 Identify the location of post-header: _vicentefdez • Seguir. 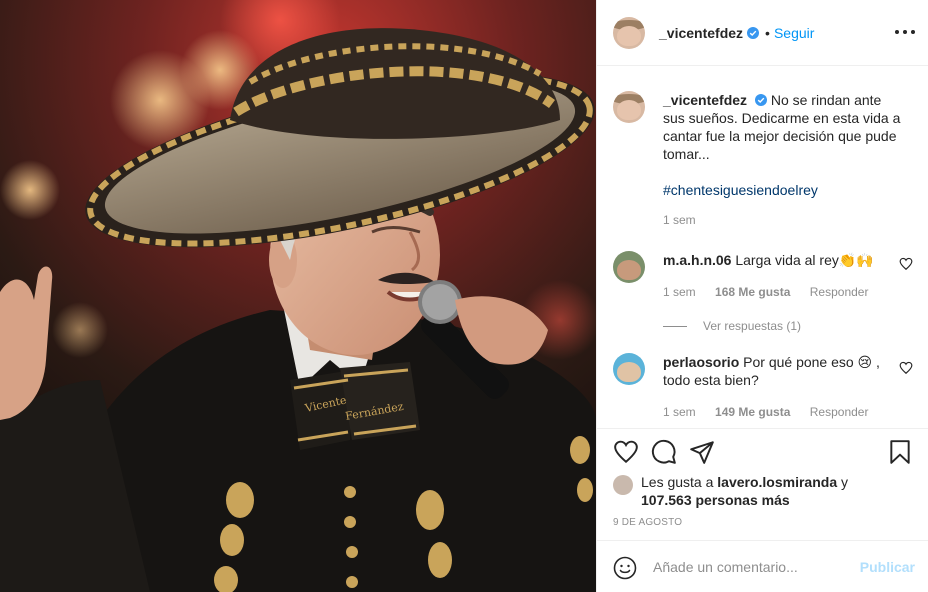
(762, 33).